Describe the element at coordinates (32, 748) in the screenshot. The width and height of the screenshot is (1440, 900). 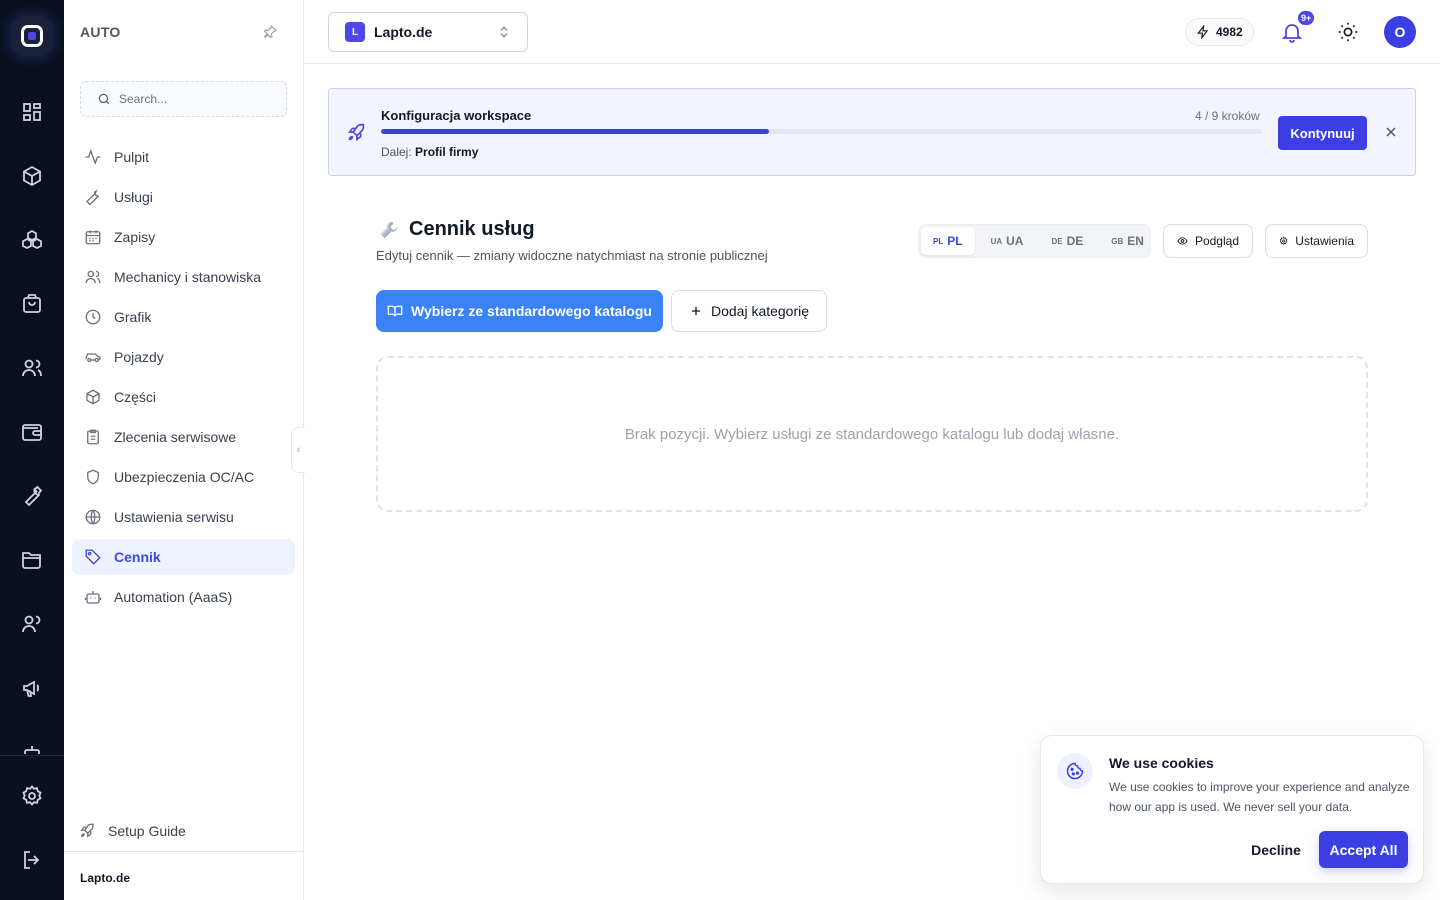
I see `bot-icon` at that location.